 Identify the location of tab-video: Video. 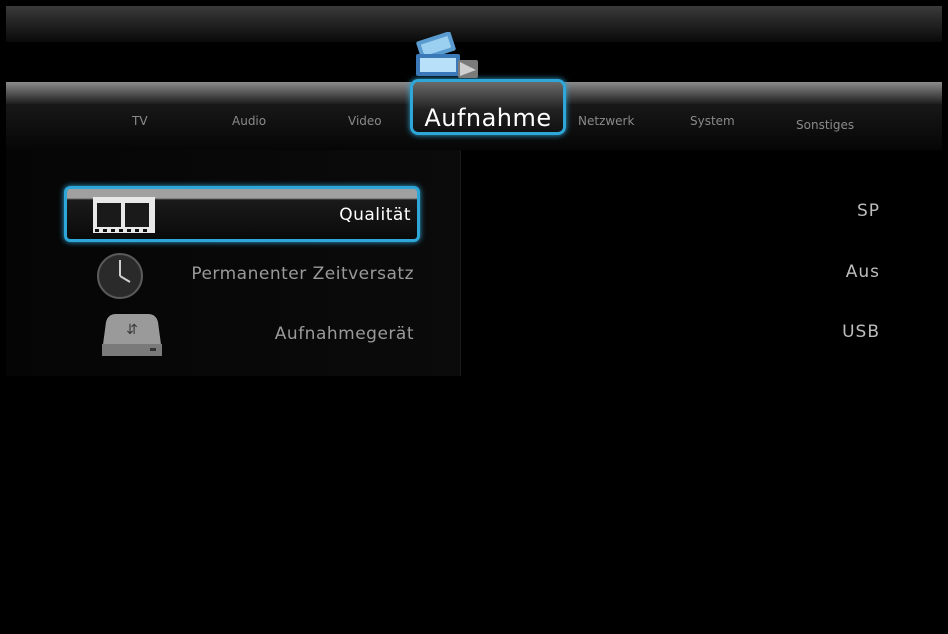
(365, 121).